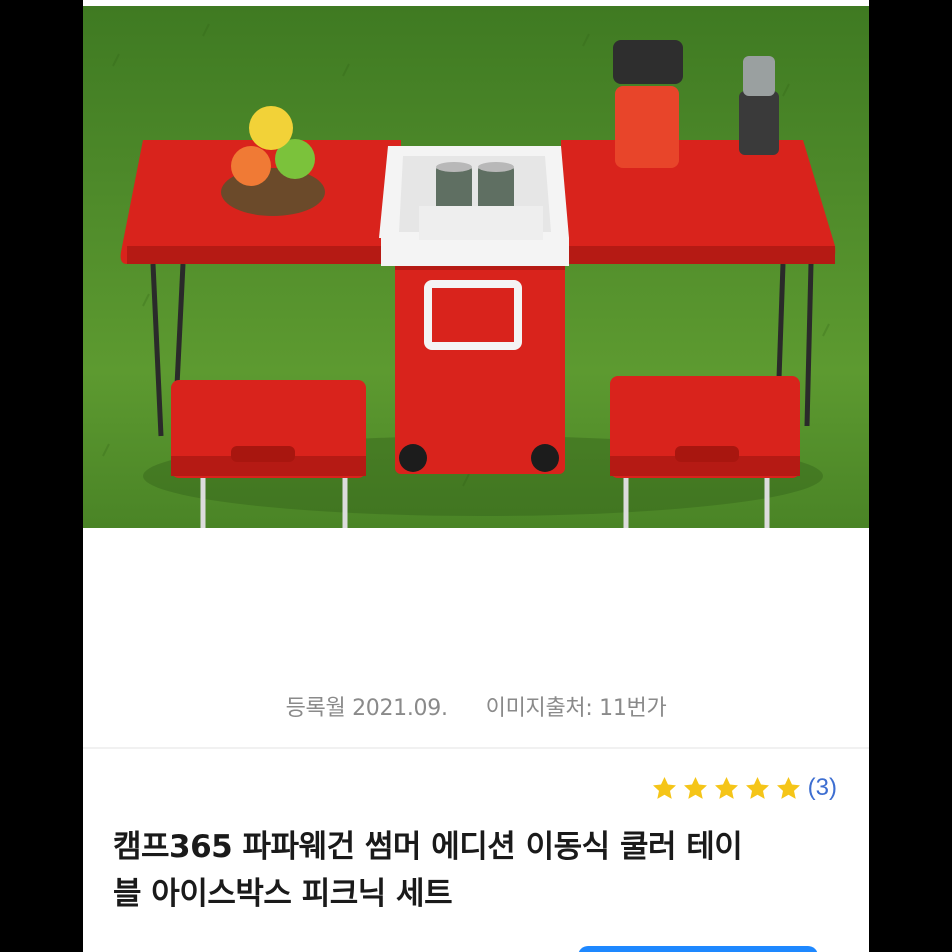 Image resolution: width=952 pixels, height=952 pixels. What do you see at coordinates (576, 708) in the screenshot?
I see `image-source: 이미지출처: 11번가` at bounding box center [576, 708].